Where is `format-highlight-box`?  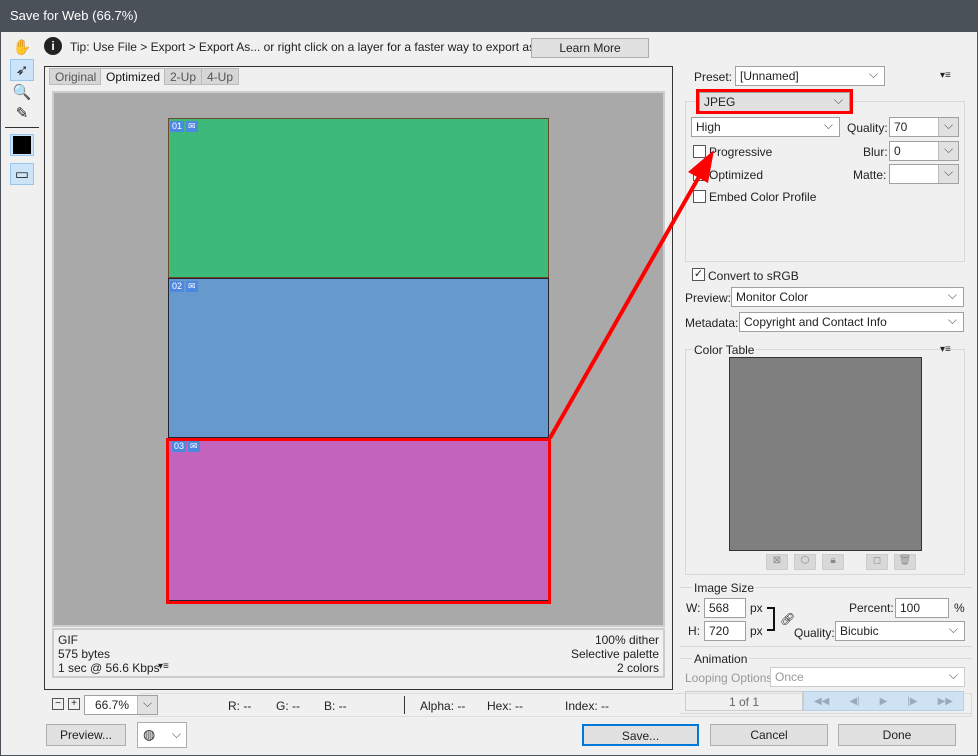
format-highlight-box is located at coordinates (774, 101).